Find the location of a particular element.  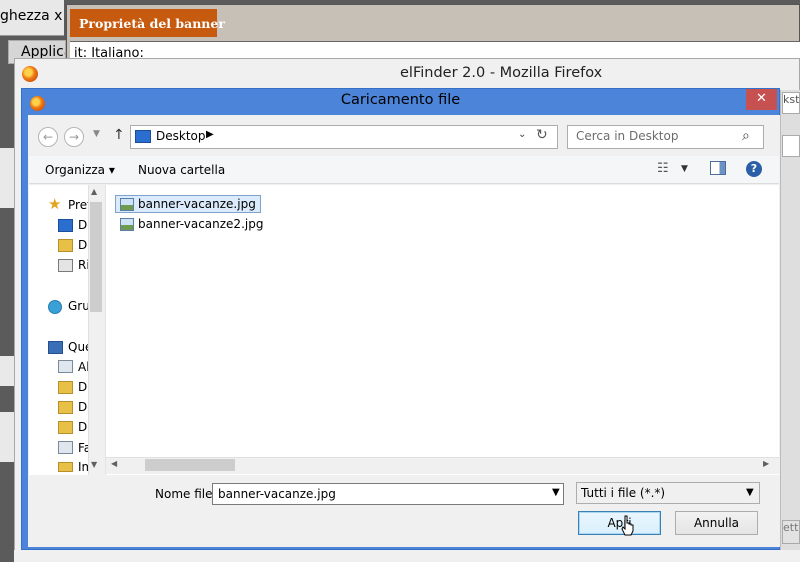

scroll-up-icon: ▲ is located at coordinates (94, 191).